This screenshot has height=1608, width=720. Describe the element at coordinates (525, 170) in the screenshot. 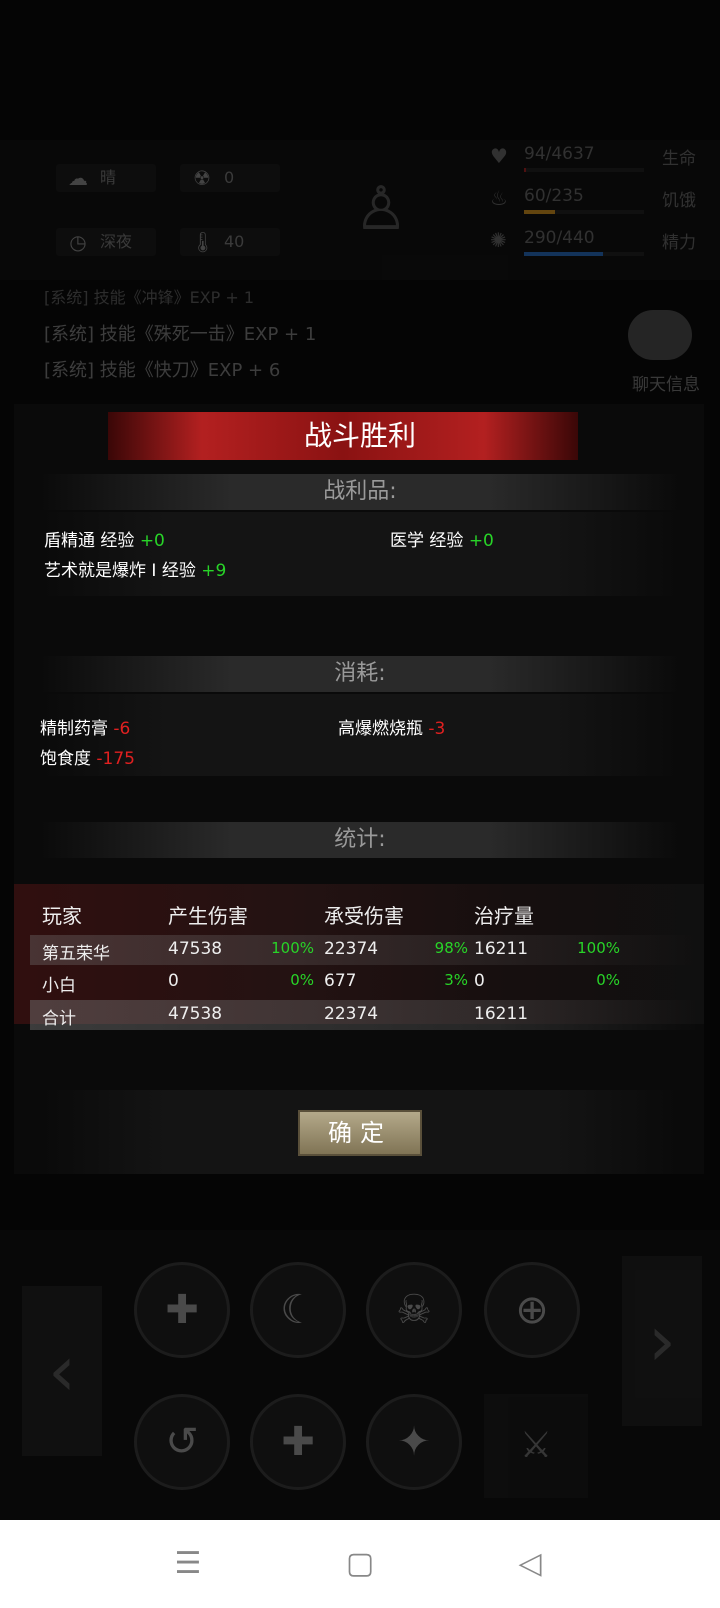

I see `health-fill` at that location.